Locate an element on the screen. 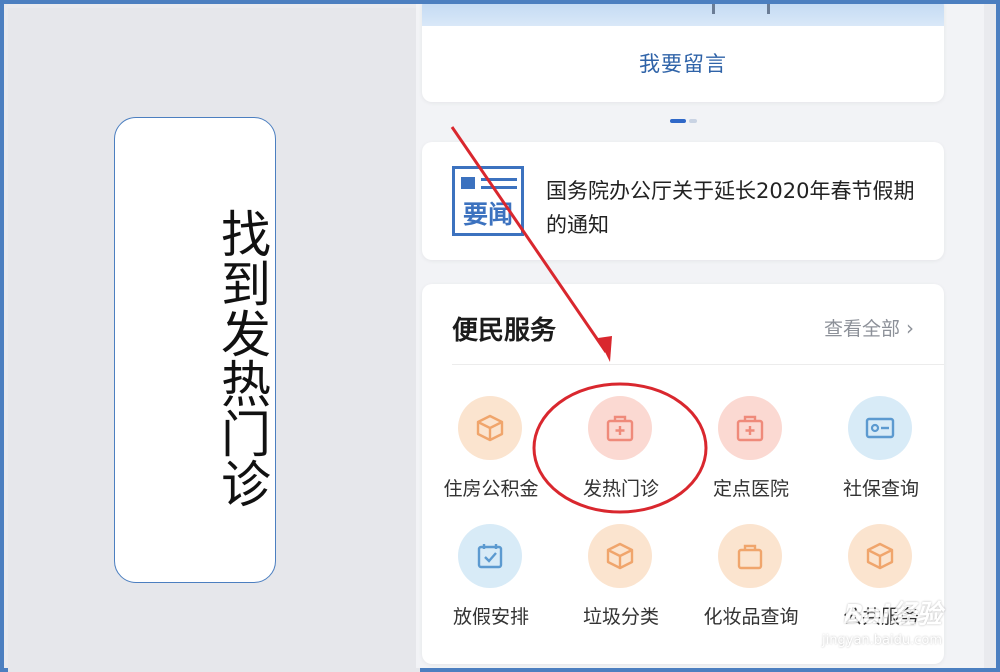 This screenshot has width=1000, height=672. service-label: 社保查询 is located at coordinates (880, 489).